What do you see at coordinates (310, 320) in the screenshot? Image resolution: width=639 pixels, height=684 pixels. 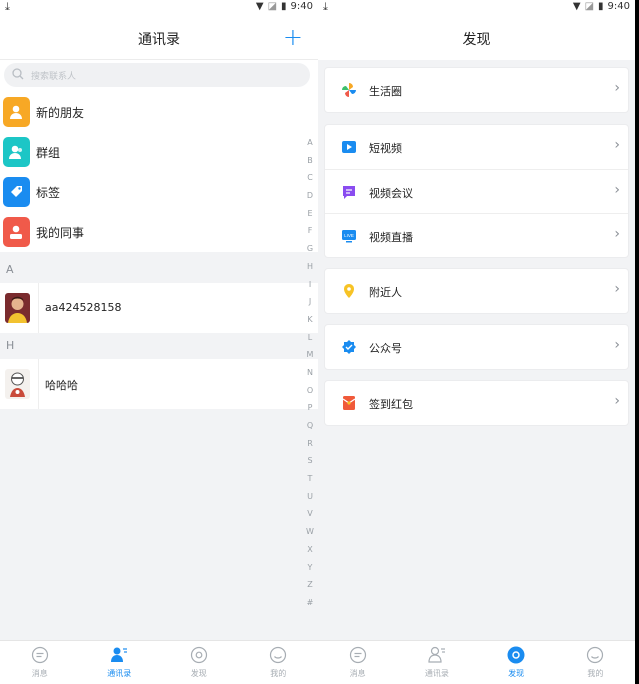 I see `alphabet-index-letter: K` at bounding box center [310, 320].